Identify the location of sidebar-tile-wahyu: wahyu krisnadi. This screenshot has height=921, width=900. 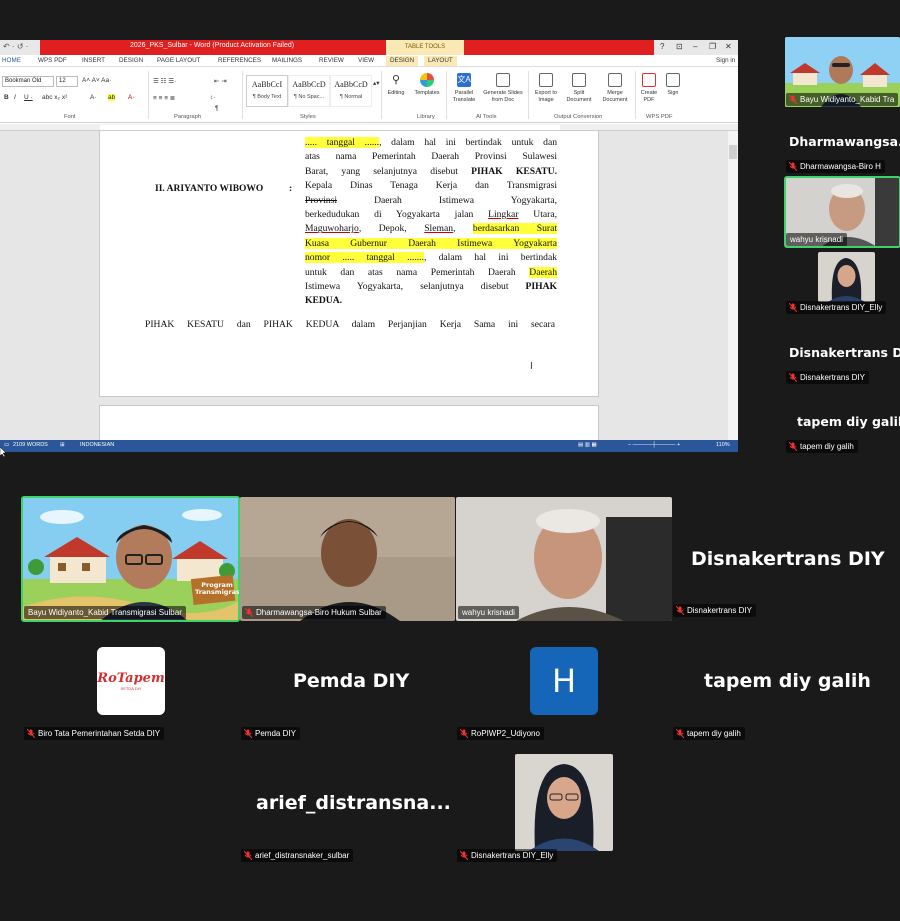
(842, 212).